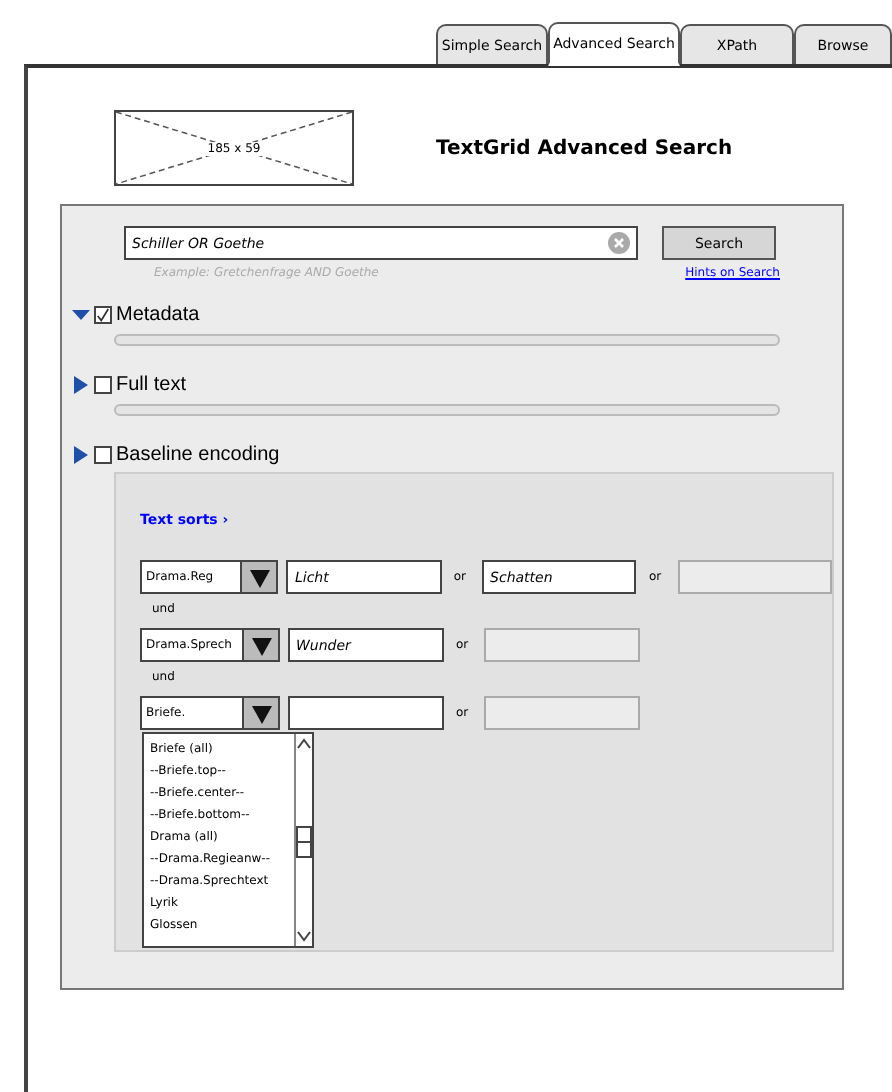  I want to click on section-label: Metadata, so click(158, 315).